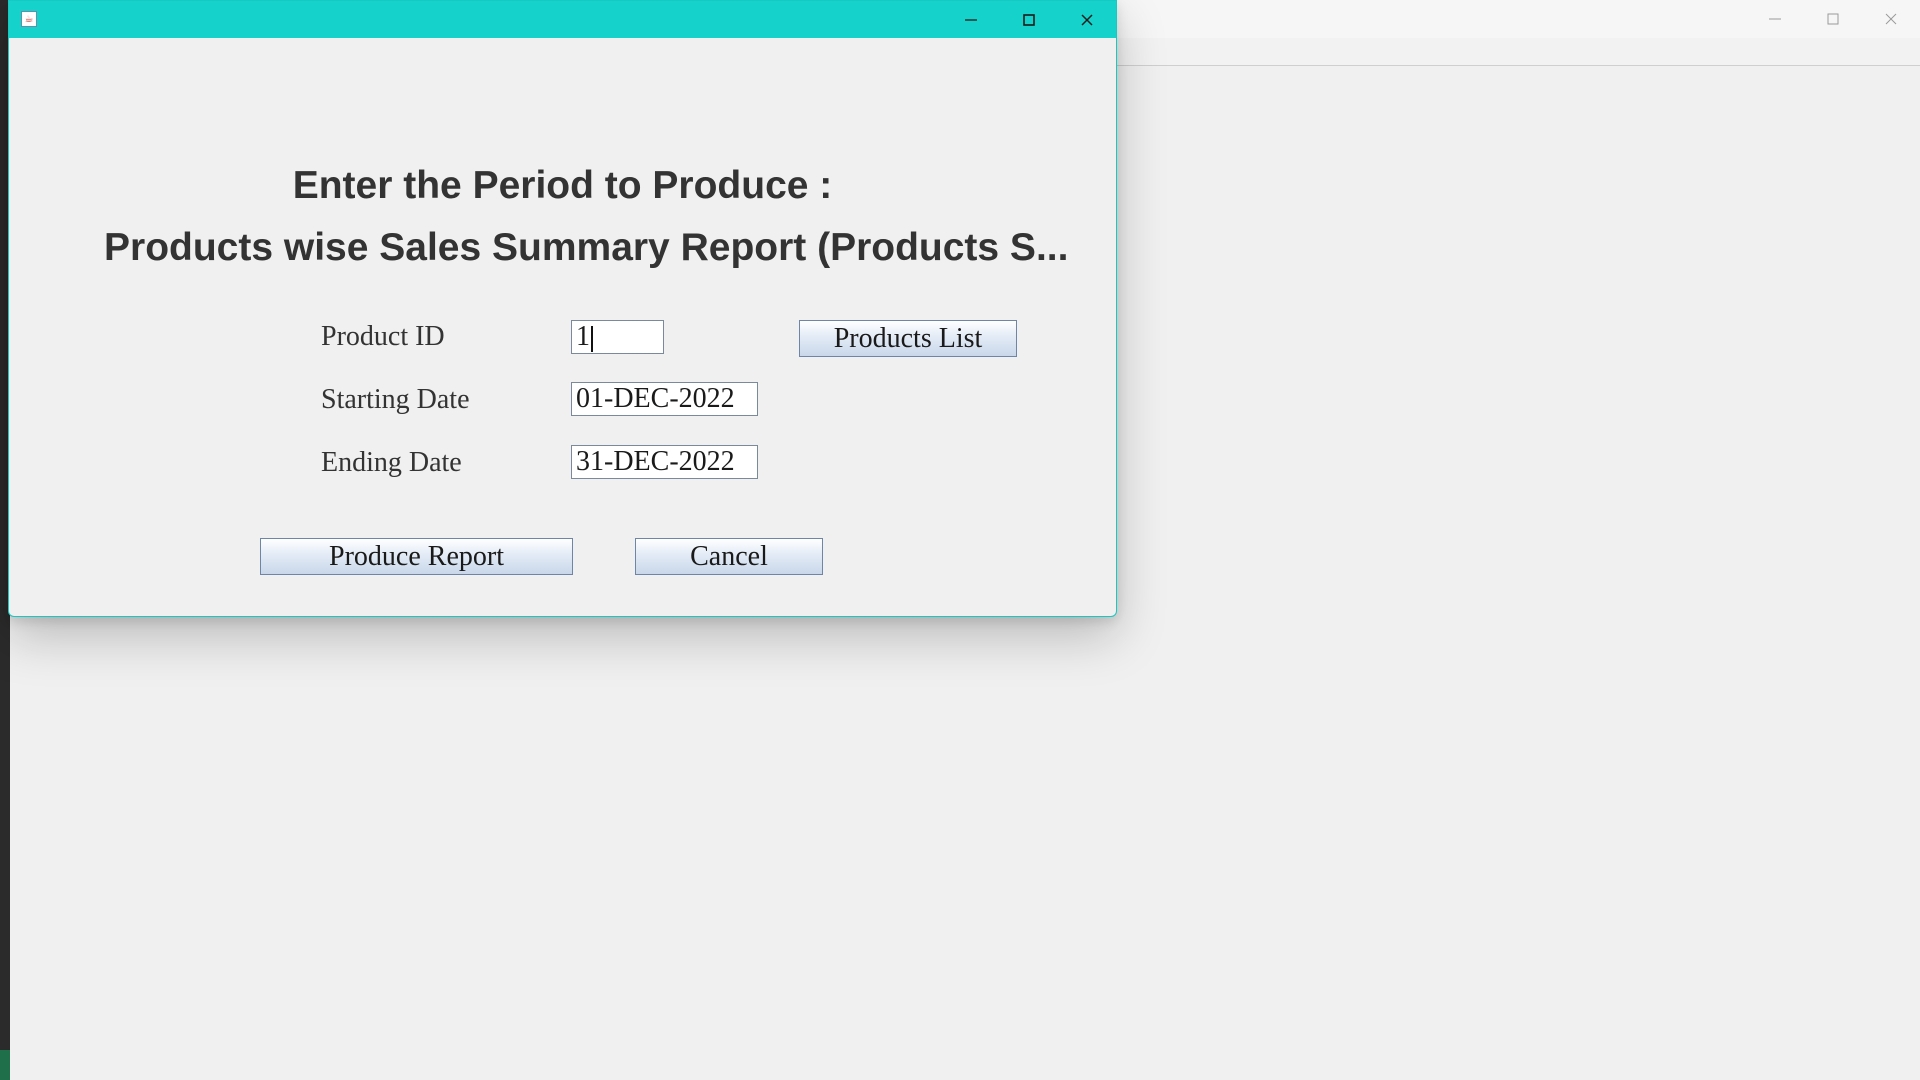  Describe the element at coordinates (5, 1065) in the screenshot. I see `taskbar-accent` at that location.